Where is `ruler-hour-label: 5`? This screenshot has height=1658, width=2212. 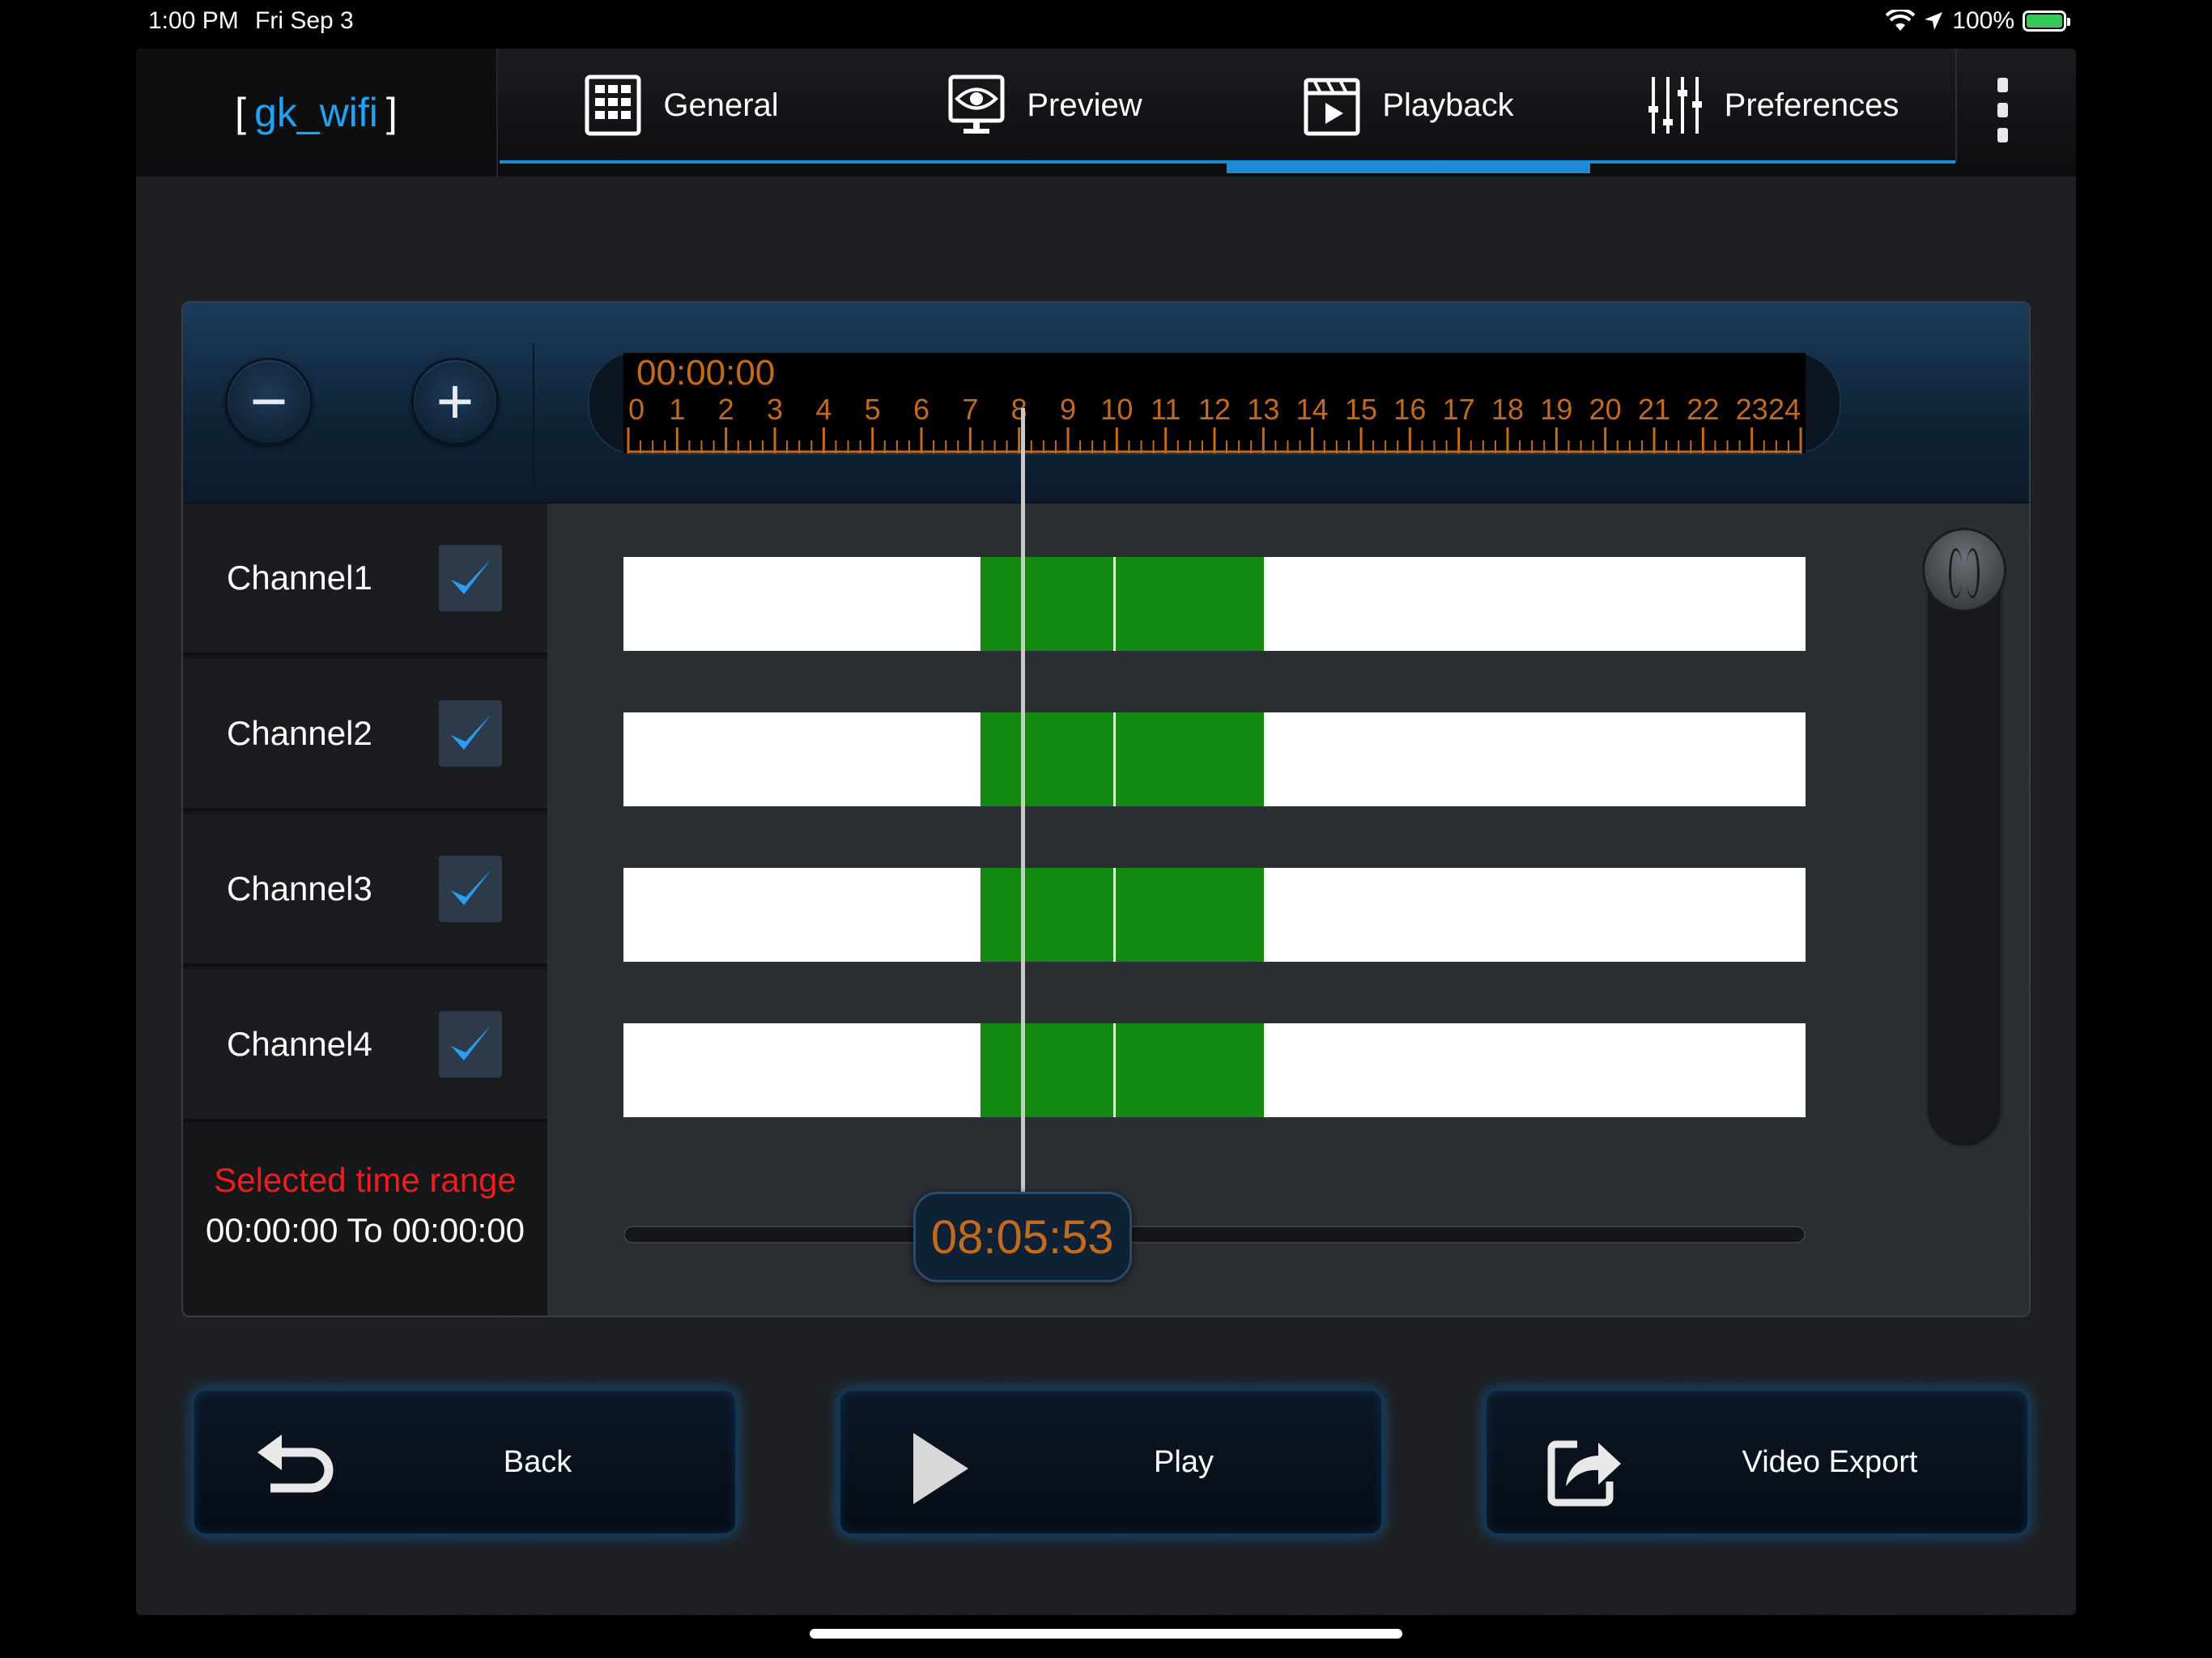 ruler-hour-label: 5 is located at coordinates (873, 409).